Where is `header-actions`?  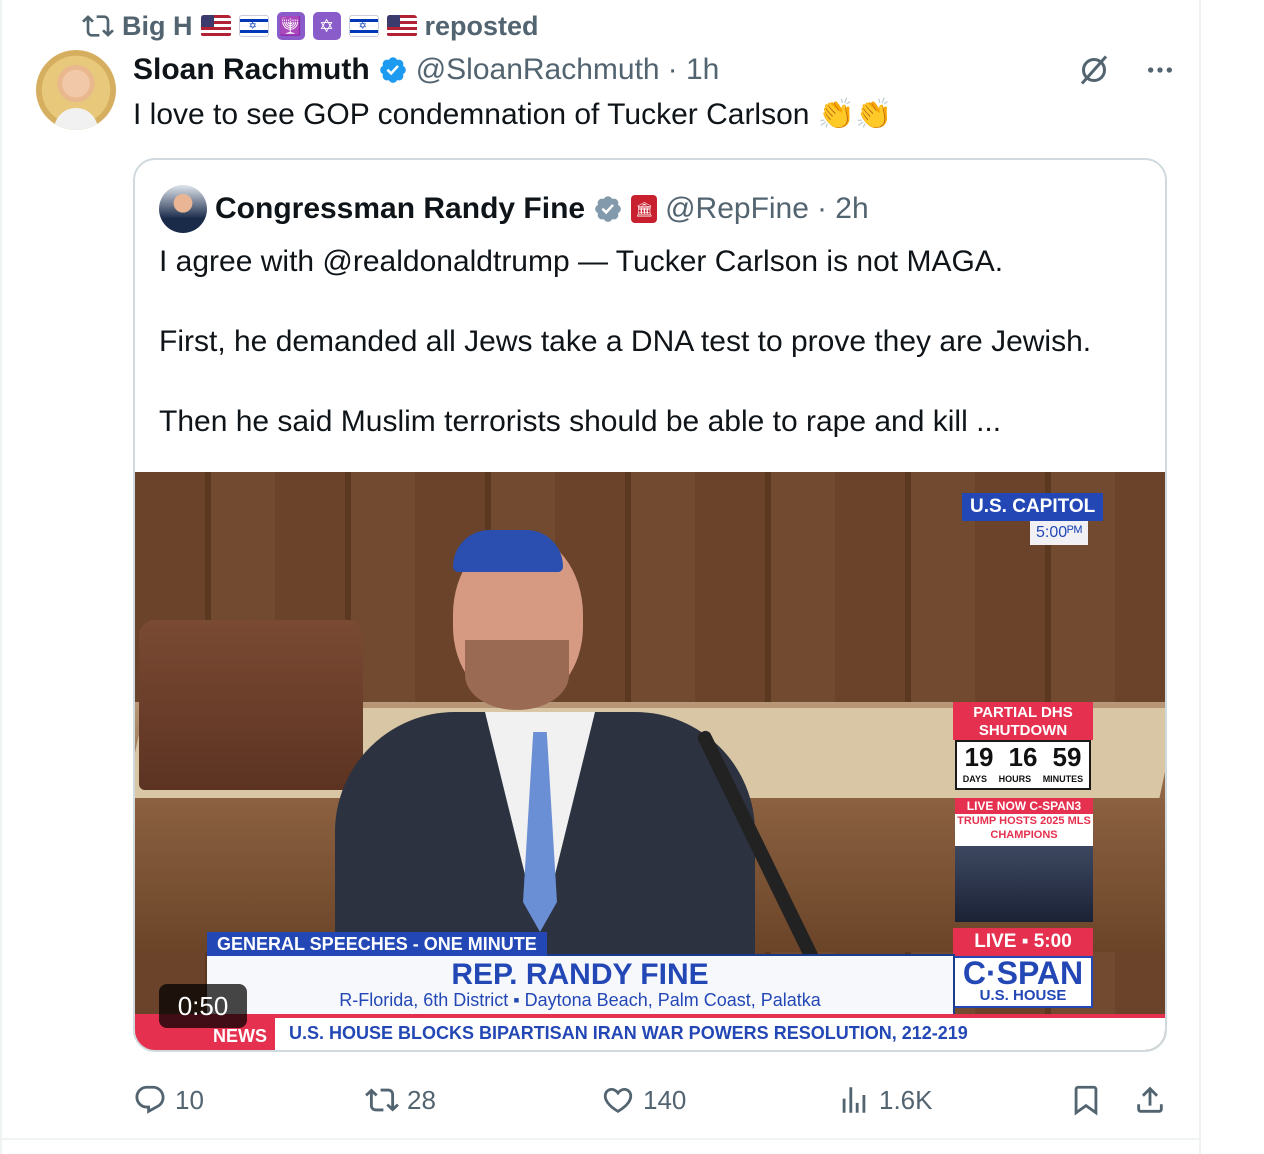 header-actions is located at coordinates (1127, 70).